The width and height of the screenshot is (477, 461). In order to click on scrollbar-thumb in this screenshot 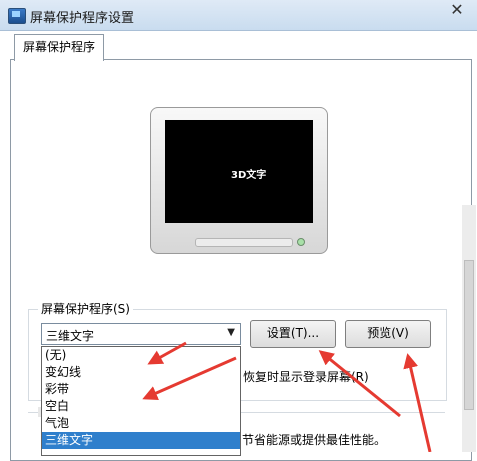, I will do `click(469, 335)`.